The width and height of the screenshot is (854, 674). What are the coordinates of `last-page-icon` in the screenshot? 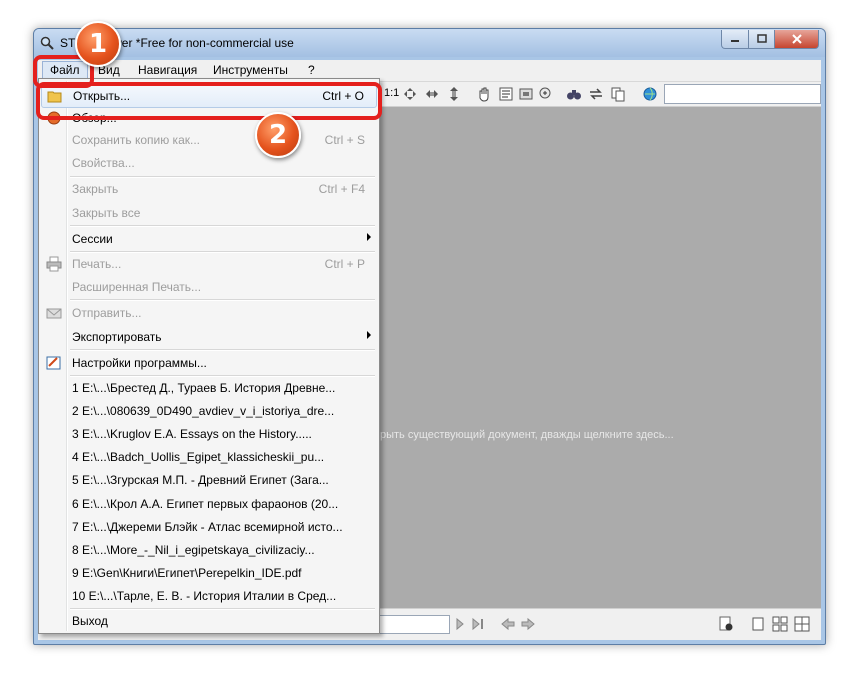 It's located at (478, 624).